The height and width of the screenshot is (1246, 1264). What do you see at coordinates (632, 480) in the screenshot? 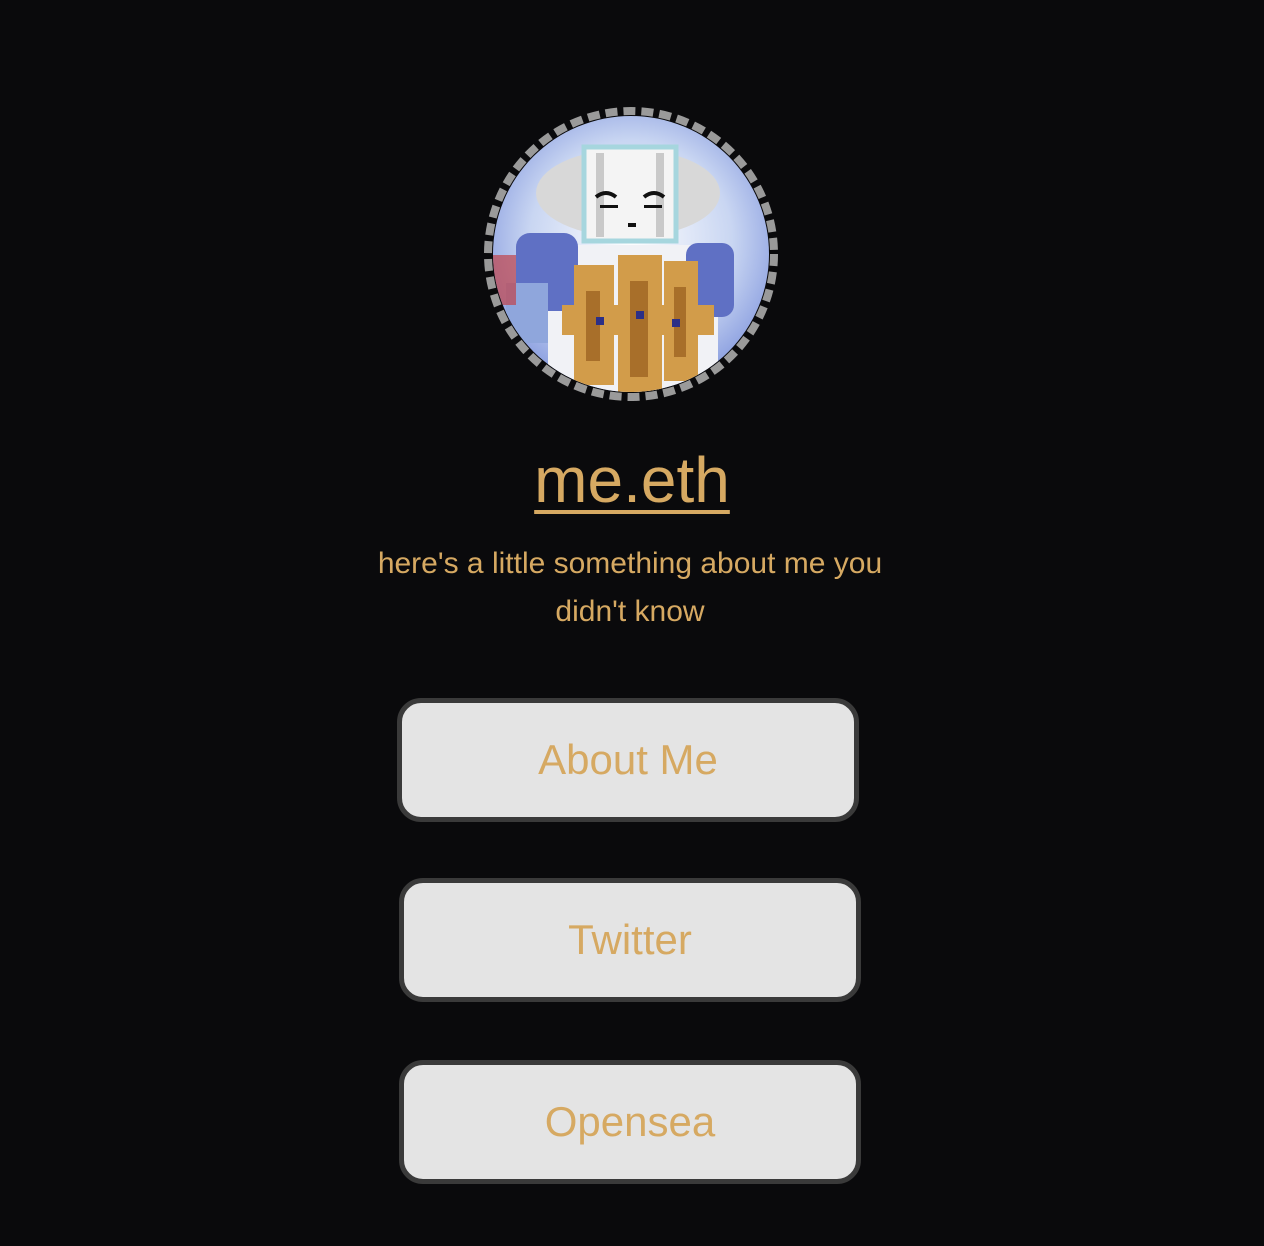
I see `profile-name-link: me.eth` at bounding box center [632, 480].